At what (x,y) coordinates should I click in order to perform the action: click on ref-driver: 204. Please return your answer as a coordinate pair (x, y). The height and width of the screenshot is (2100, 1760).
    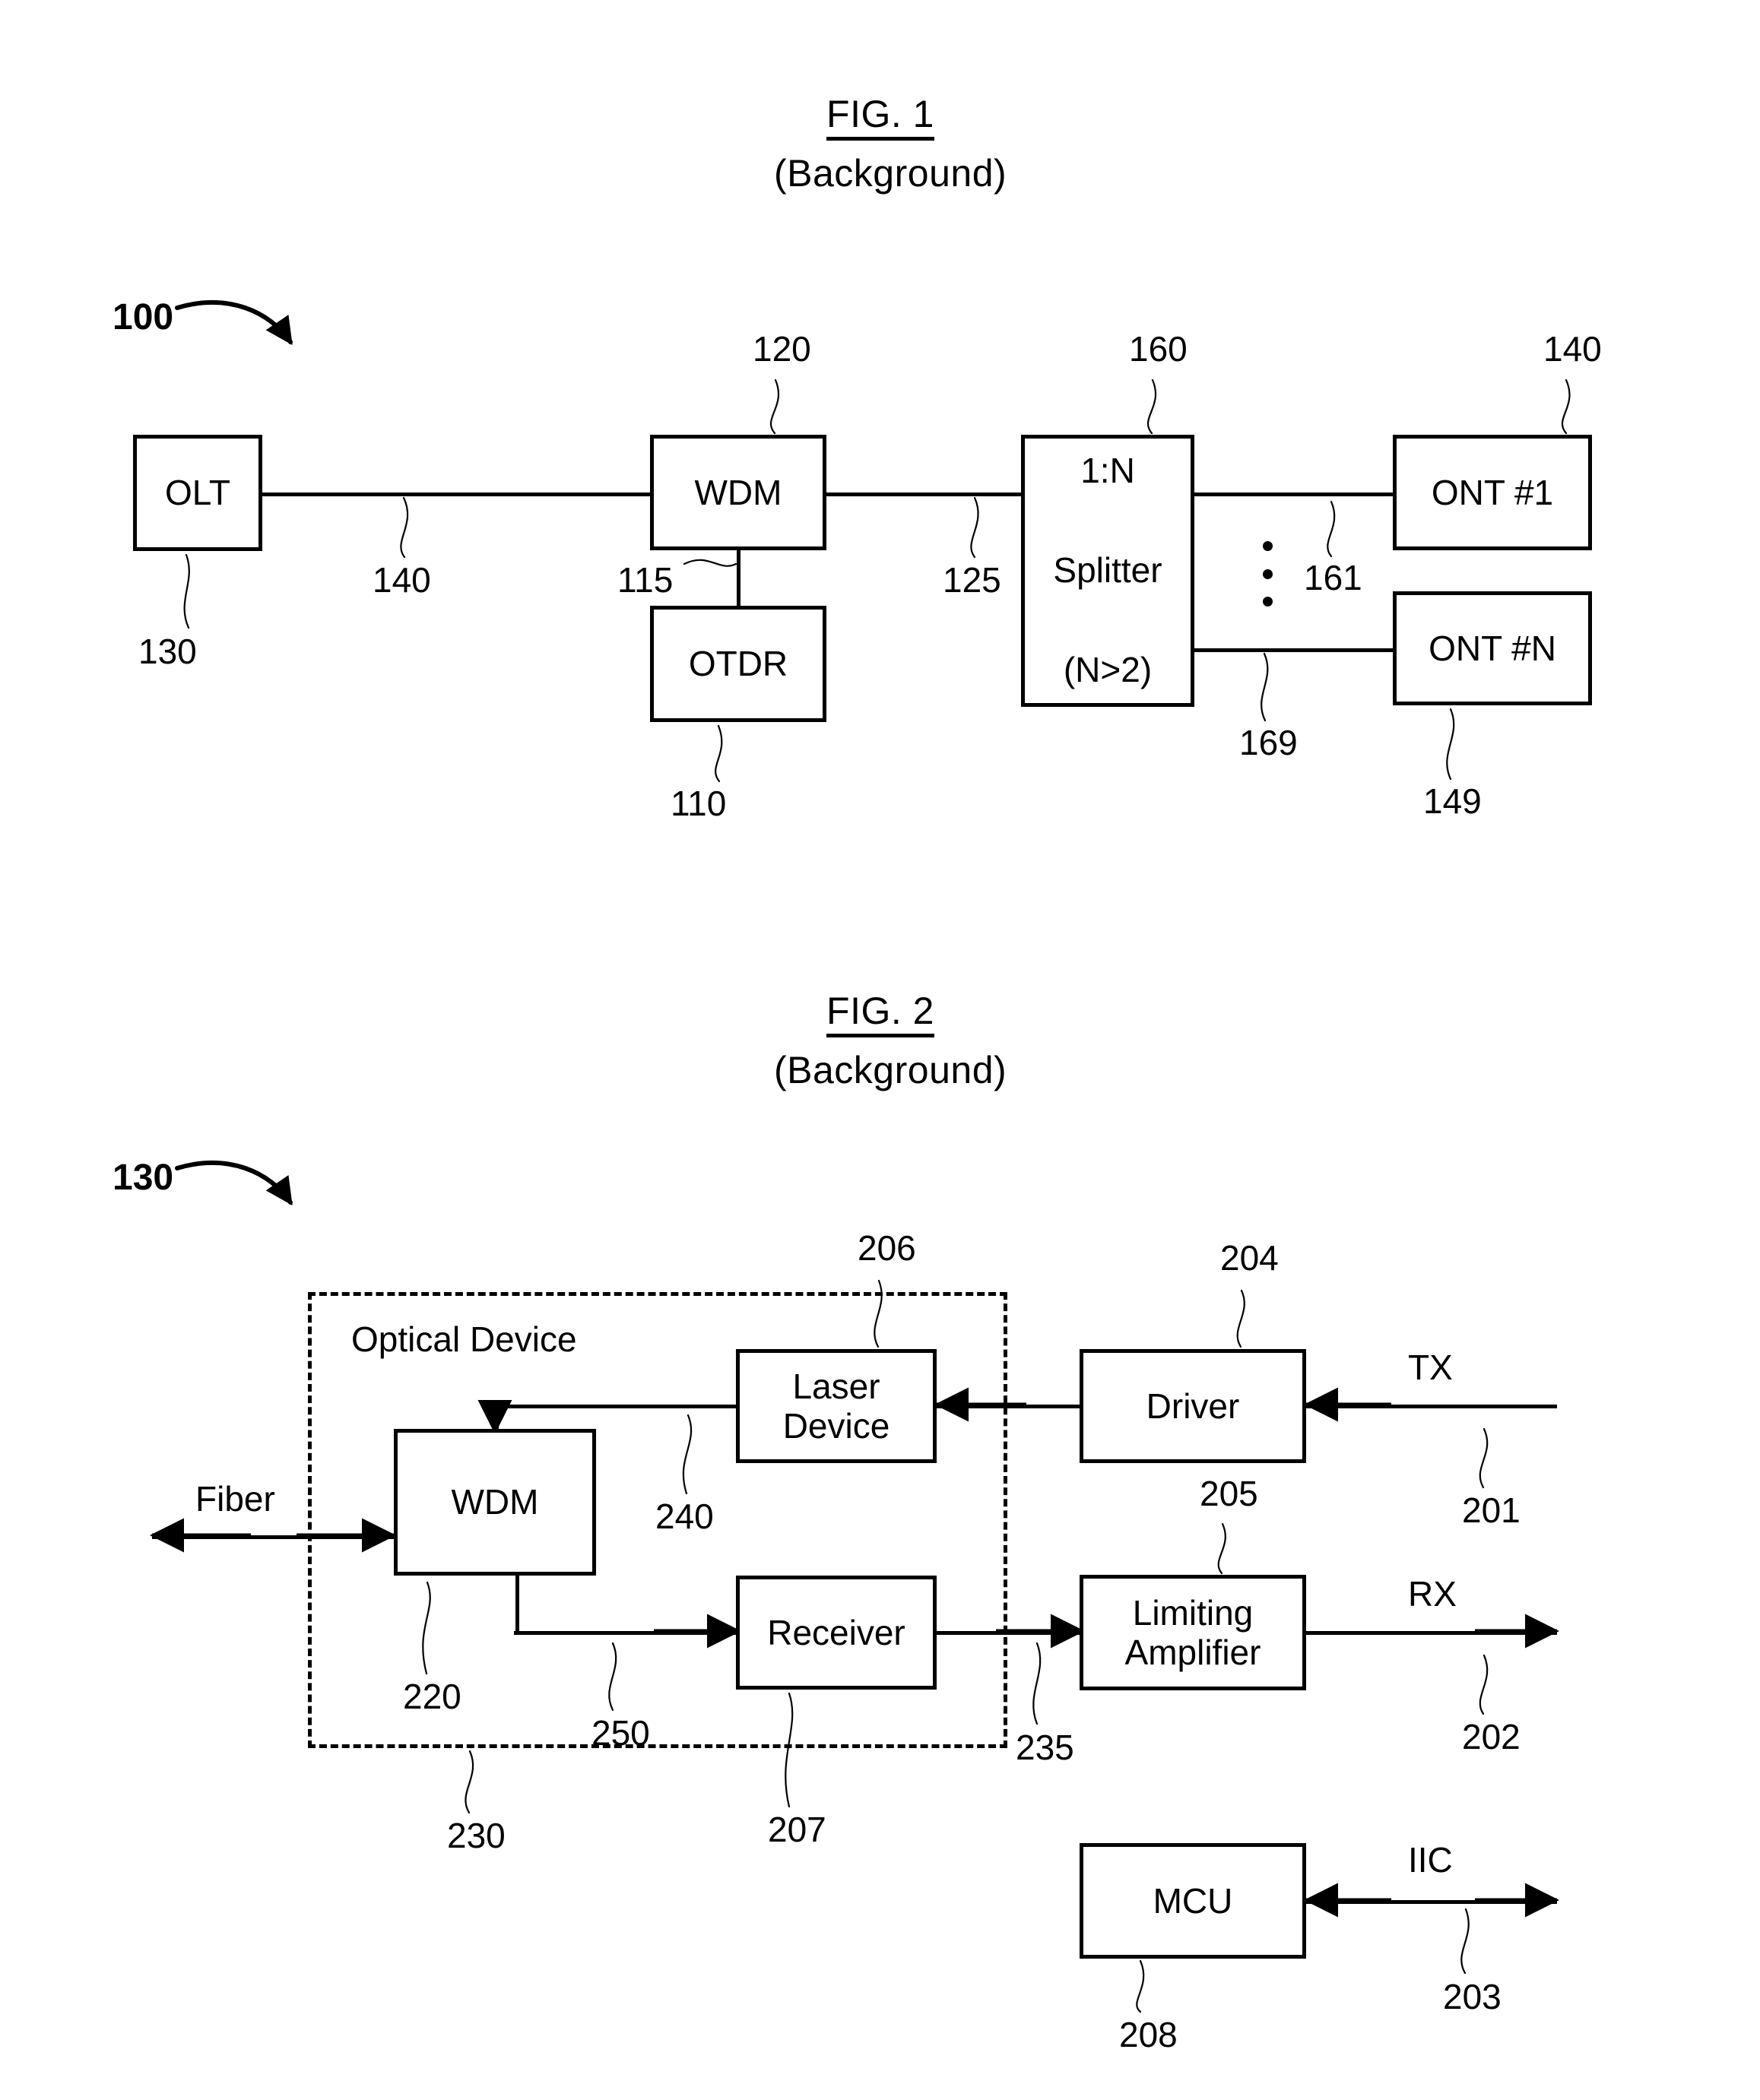
    Looking at the image, I should click on (1250, 1258).